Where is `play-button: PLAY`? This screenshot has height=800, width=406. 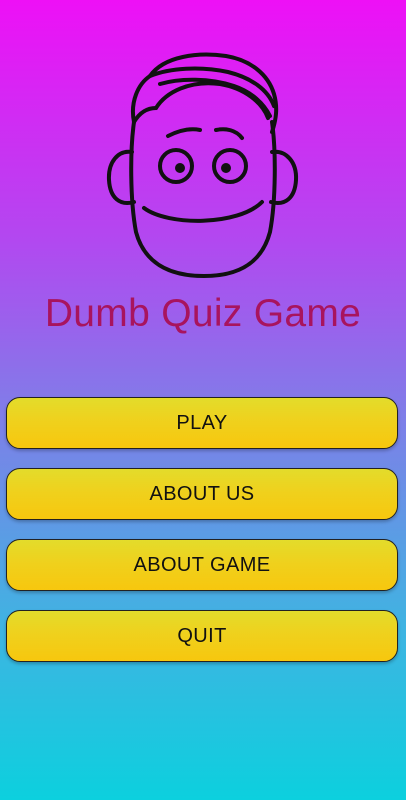
play-button: PLAY is located at coordinates (202, 423).